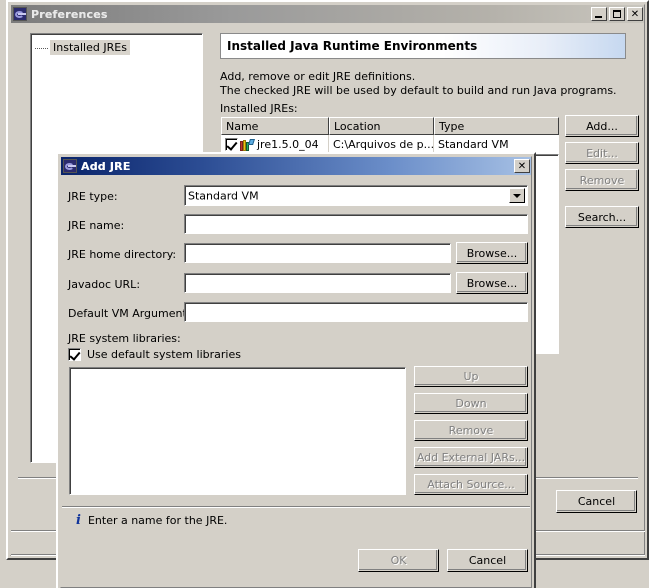  I want to click on add-jre-ok-label: OK, so click(398, 560).